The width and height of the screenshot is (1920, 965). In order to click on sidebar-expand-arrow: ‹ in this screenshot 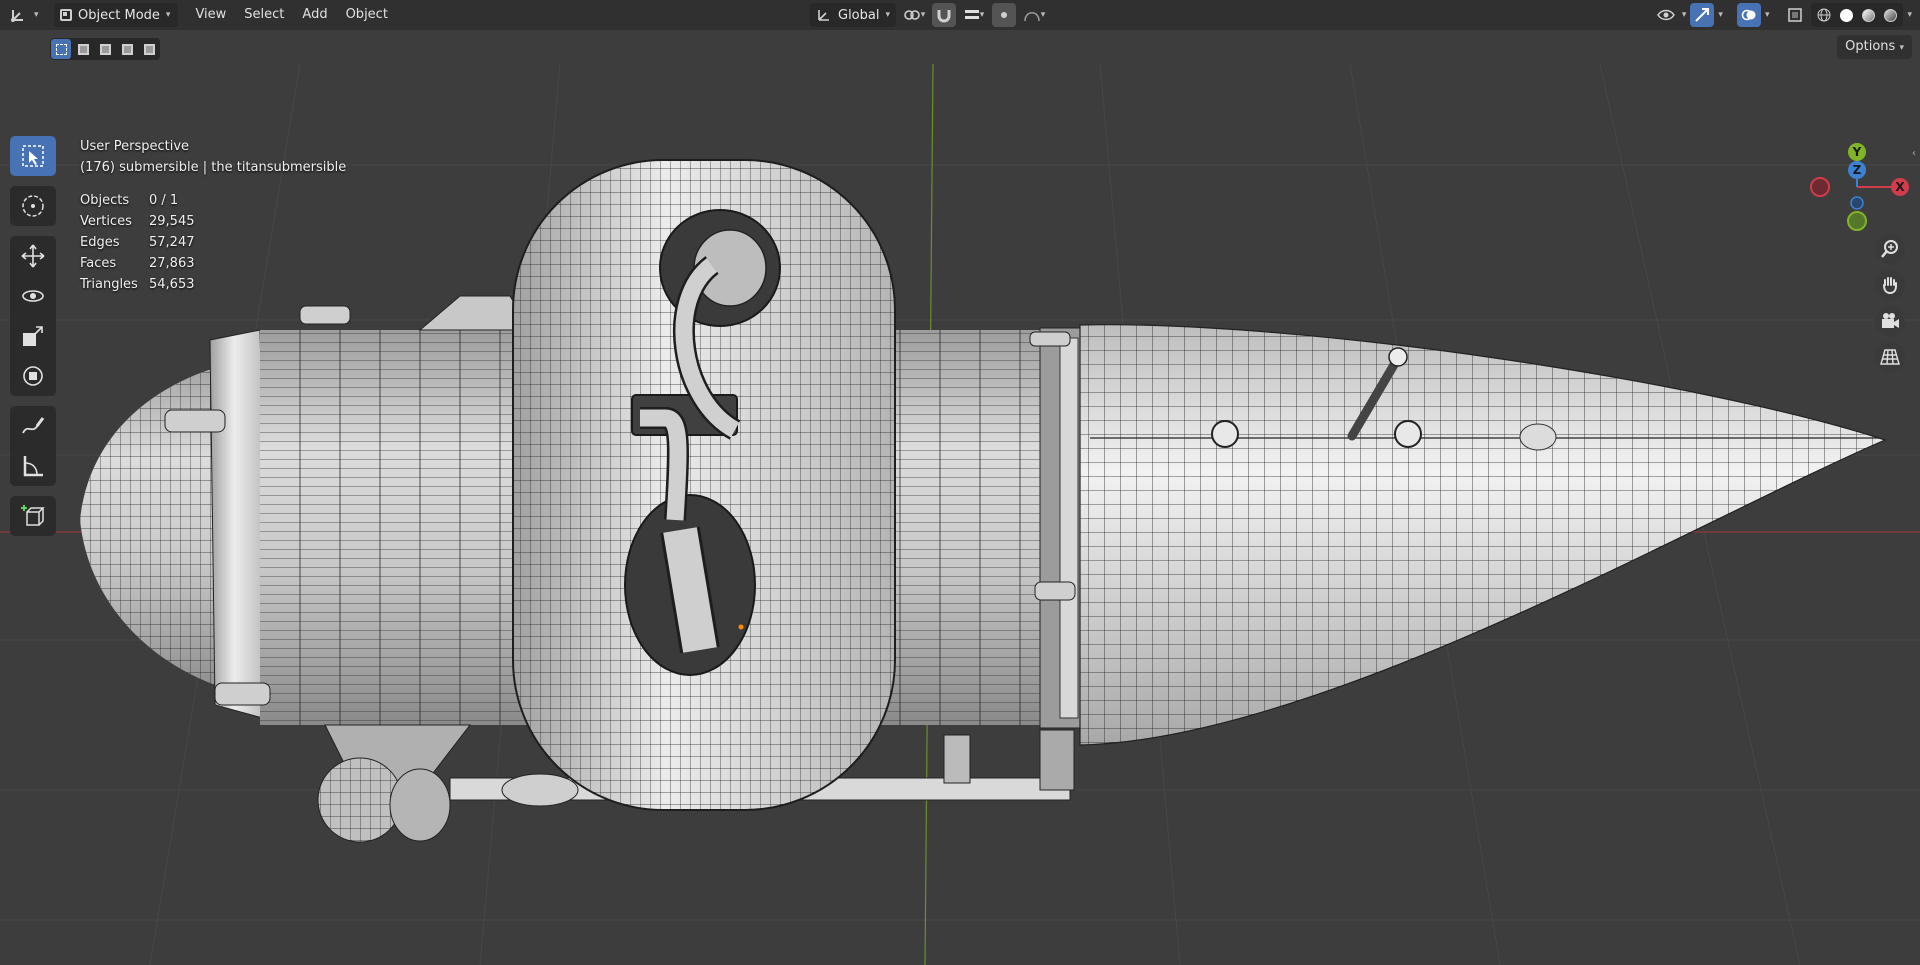, I will do `click(1914, 153)`.